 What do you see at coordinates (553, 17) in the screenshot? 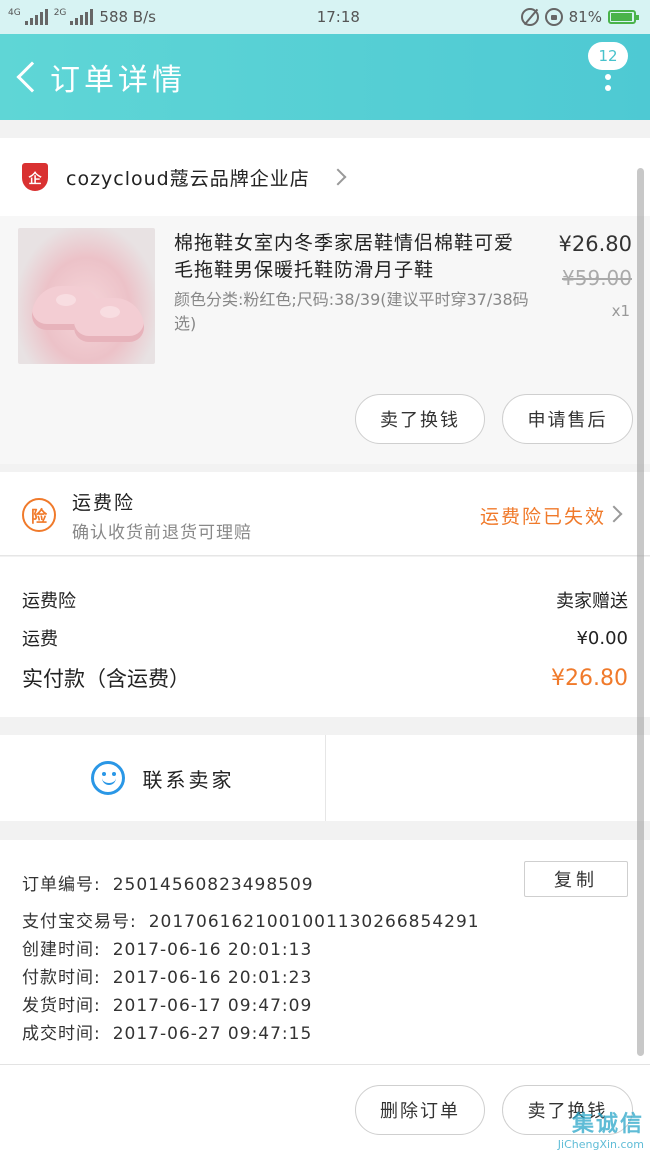
I see `rotation-lock-icon` at bounding box center [553, 17].